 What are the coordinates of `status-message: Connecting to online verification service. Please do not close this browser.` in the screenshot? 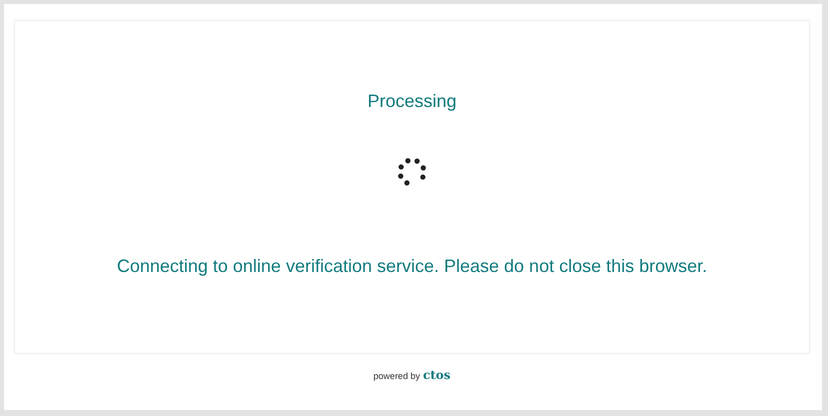 It's located at (412, 266).